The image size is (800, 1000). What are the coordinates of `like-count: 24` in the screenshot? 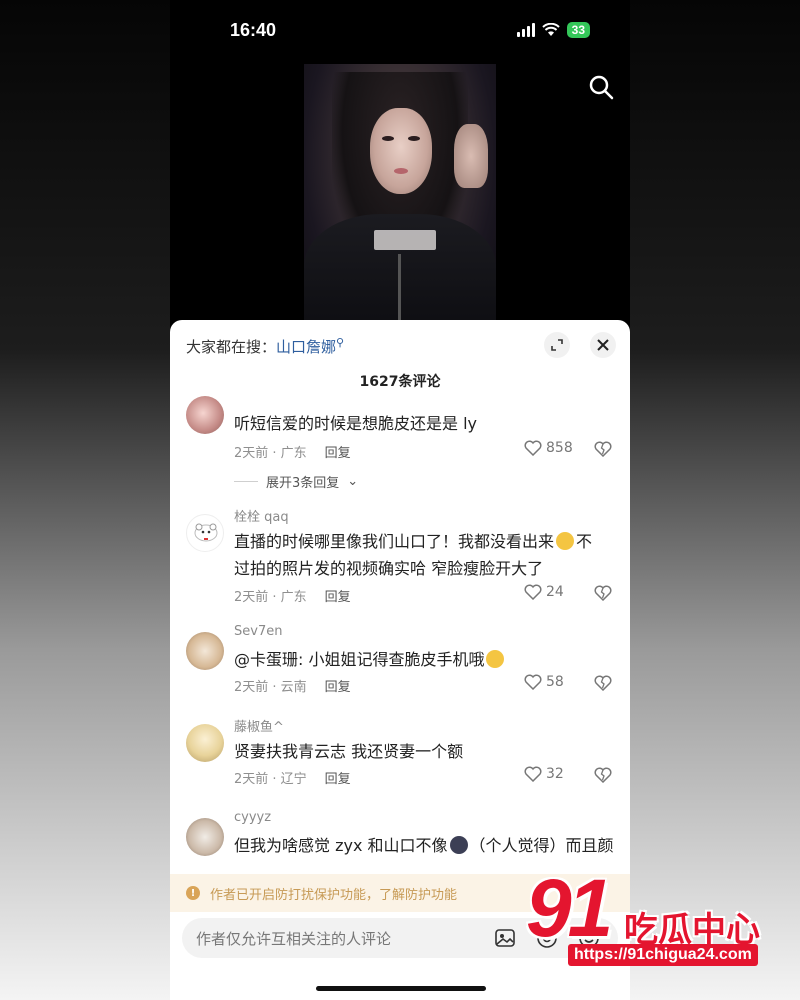 It's located at (555, 592).